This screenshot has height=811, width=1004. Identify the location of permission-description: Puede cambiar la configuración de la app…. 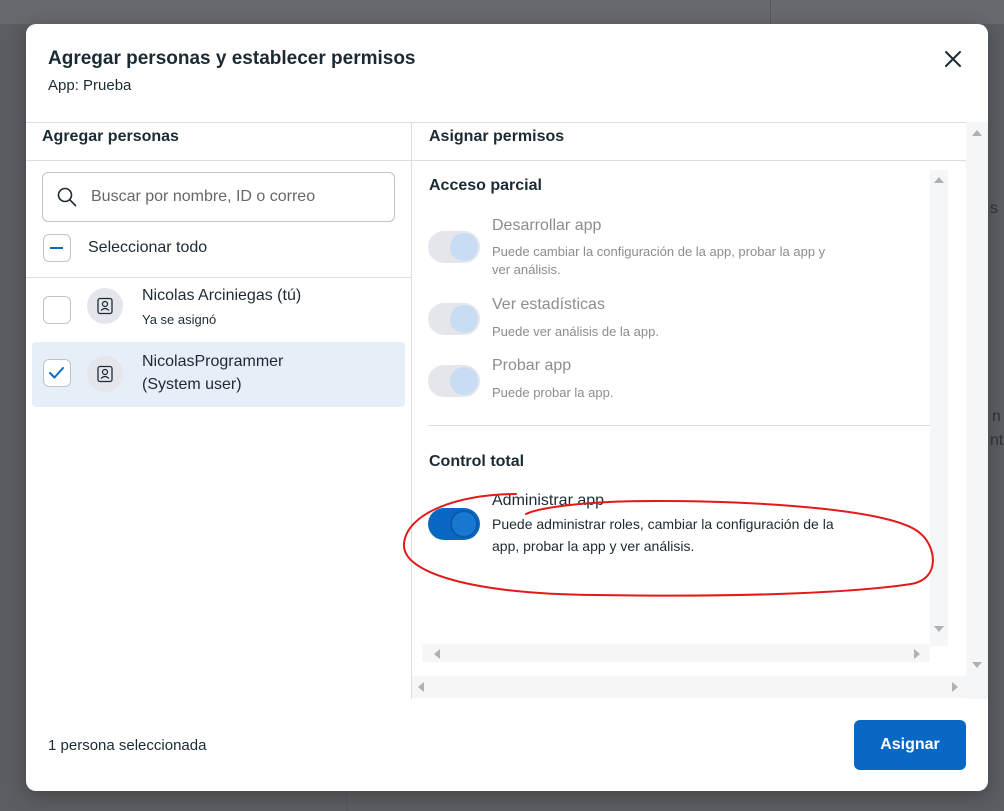
(659, 251).